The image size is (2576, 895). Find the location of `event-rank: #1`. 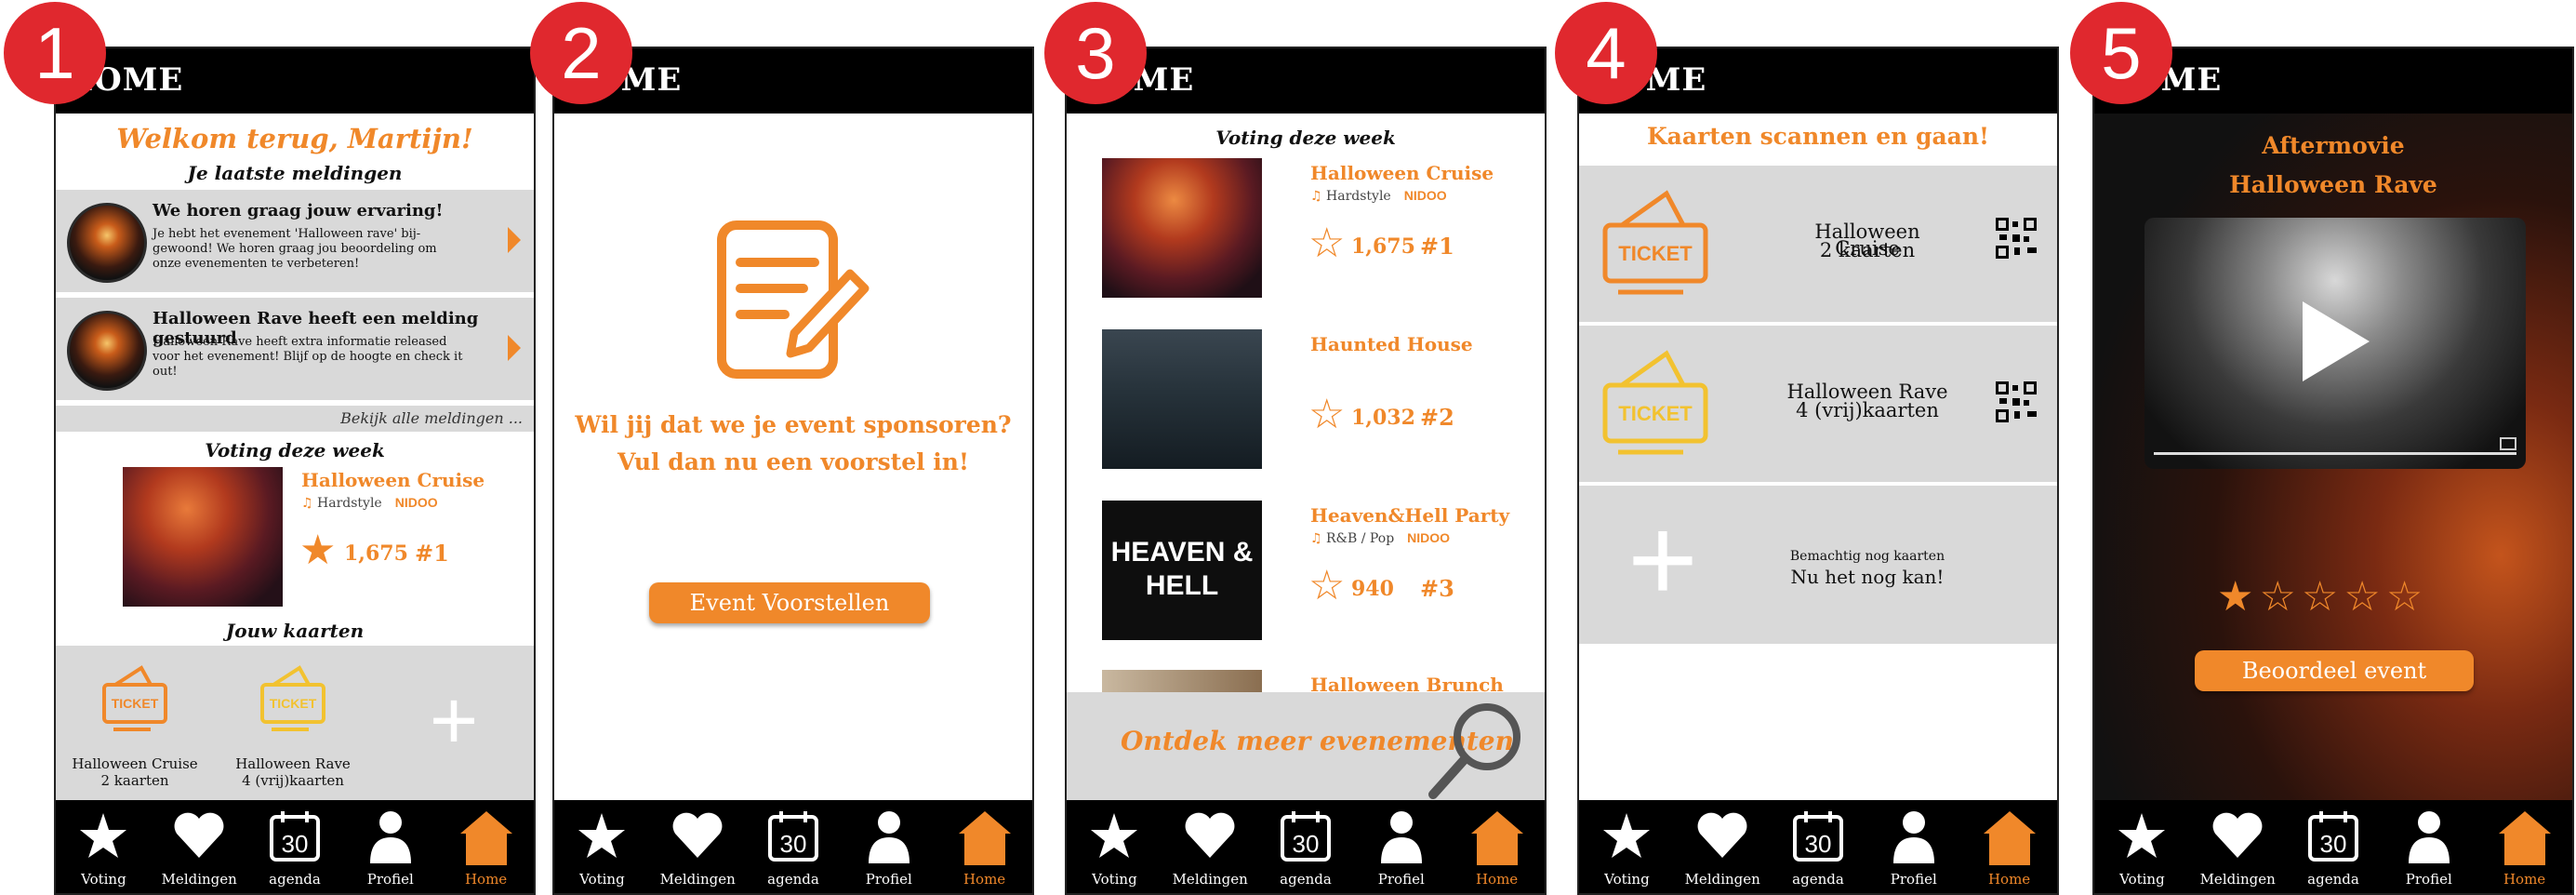

event-rank: #1 is located at coordinates (432, 553).